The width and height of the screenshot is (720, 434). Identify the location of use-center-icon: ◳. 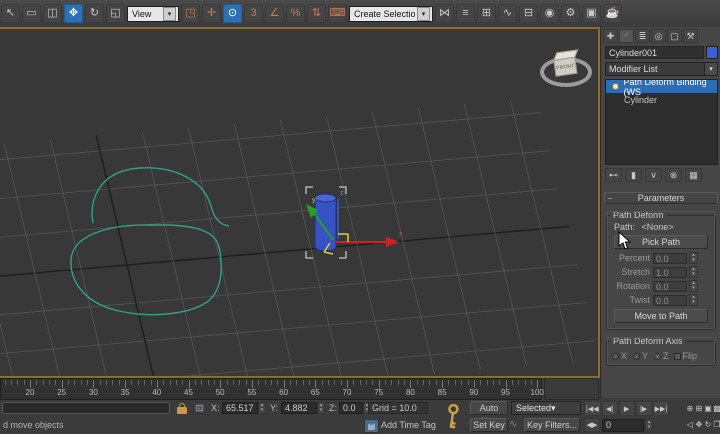
(190, 13).